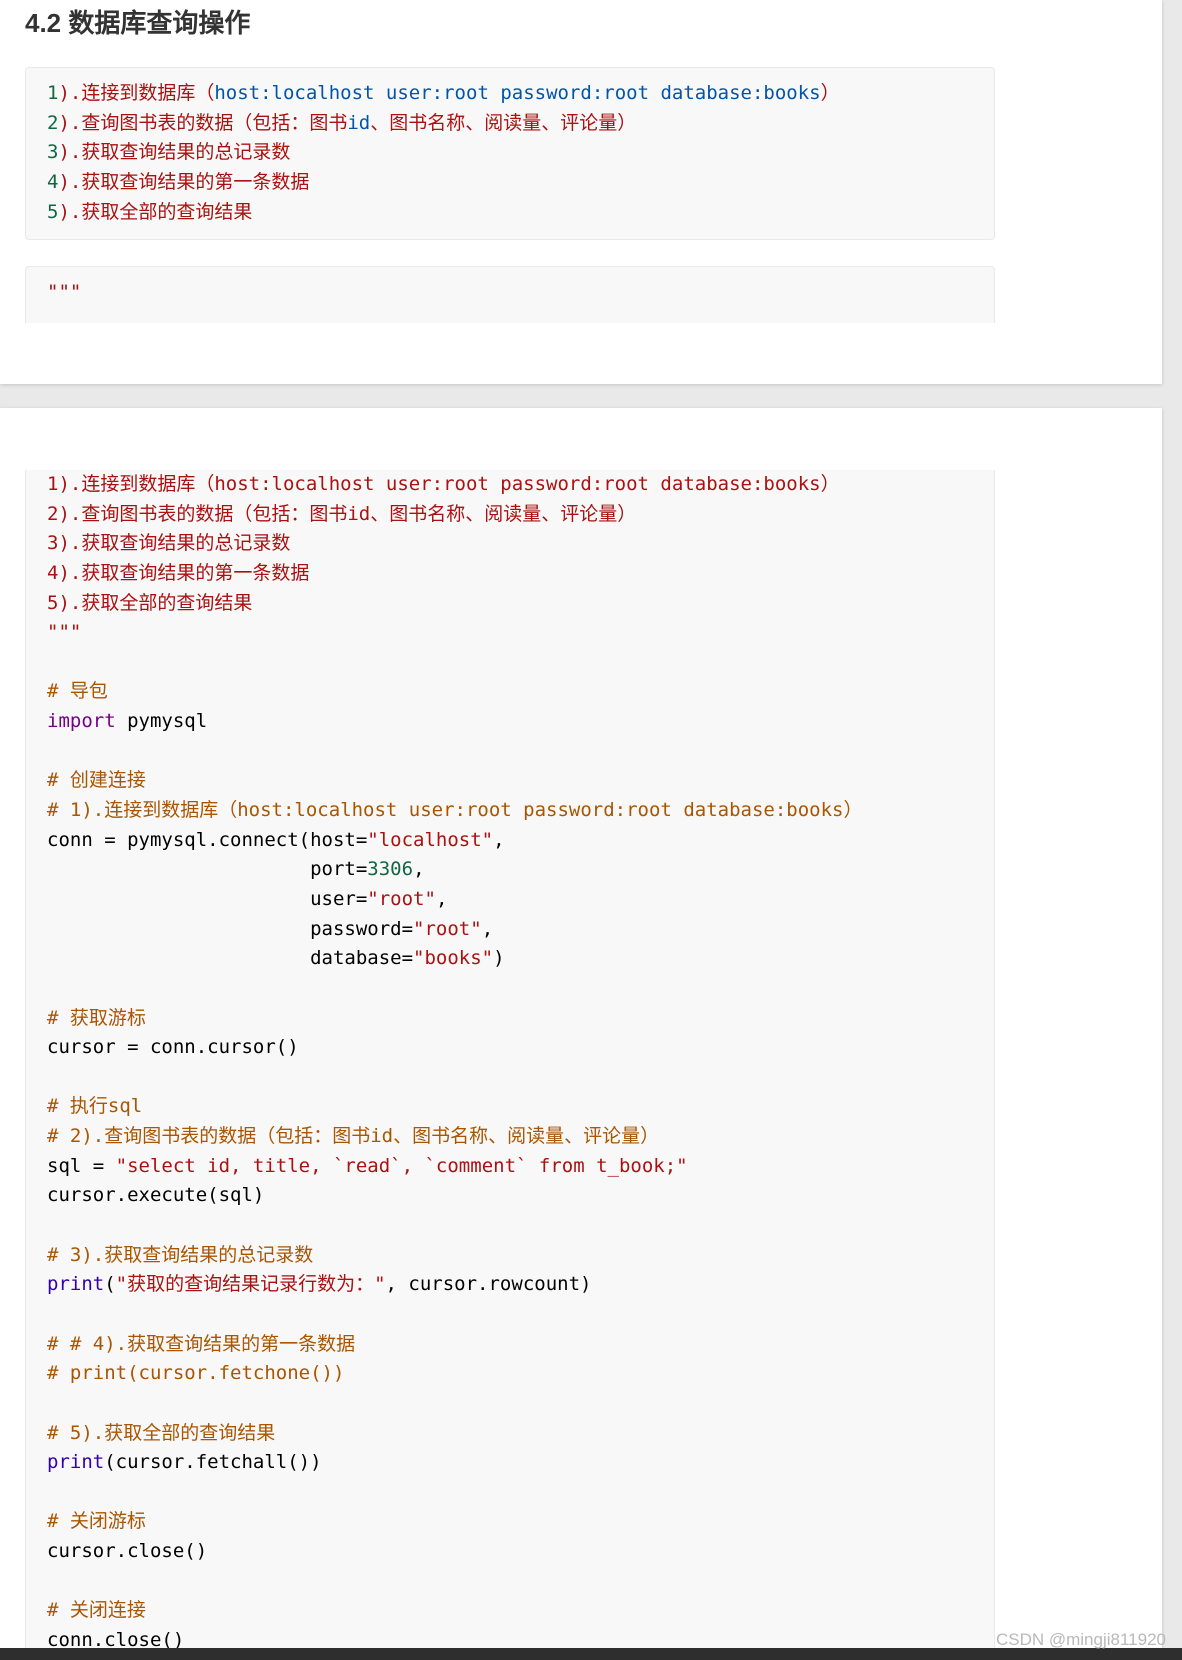 This screenshot has width=1182, height=1660. Describe the element at coordinates (136, 93) in the screenshot. I see `string-token: ).连接到数据库（` at that location.